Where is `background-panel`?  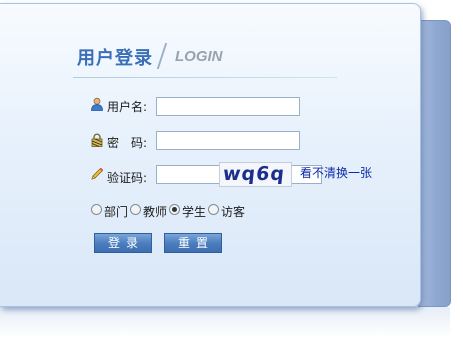 background-panel is located at coordinates (434, 163).